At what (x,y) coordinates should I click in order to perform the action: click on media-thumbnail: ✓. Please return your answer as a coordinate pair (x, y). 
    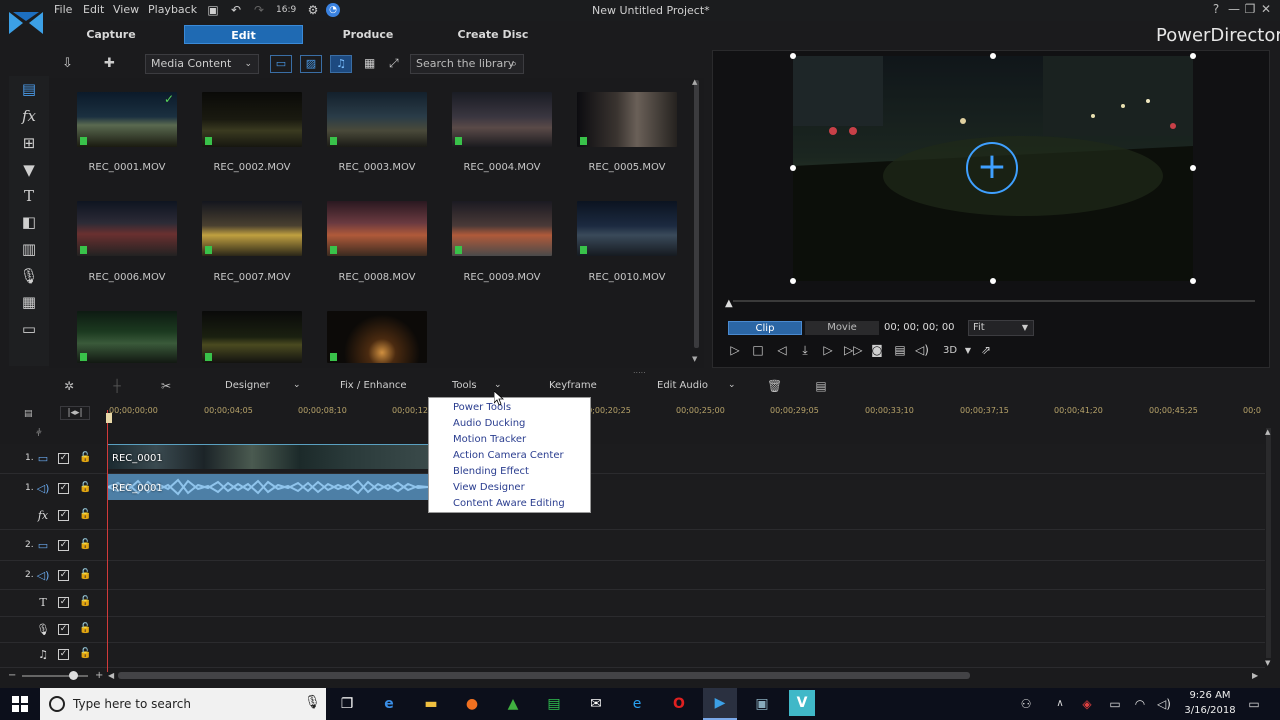
    Looking at the image, I should click on (127, 119).